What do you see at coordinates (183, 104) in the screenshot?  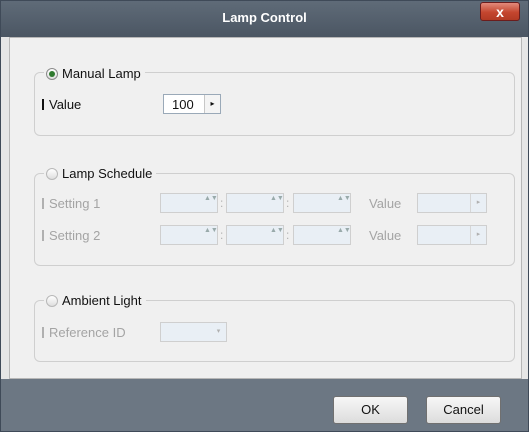 I see `manual-value-number: 100` at bounding box center [183, 104].